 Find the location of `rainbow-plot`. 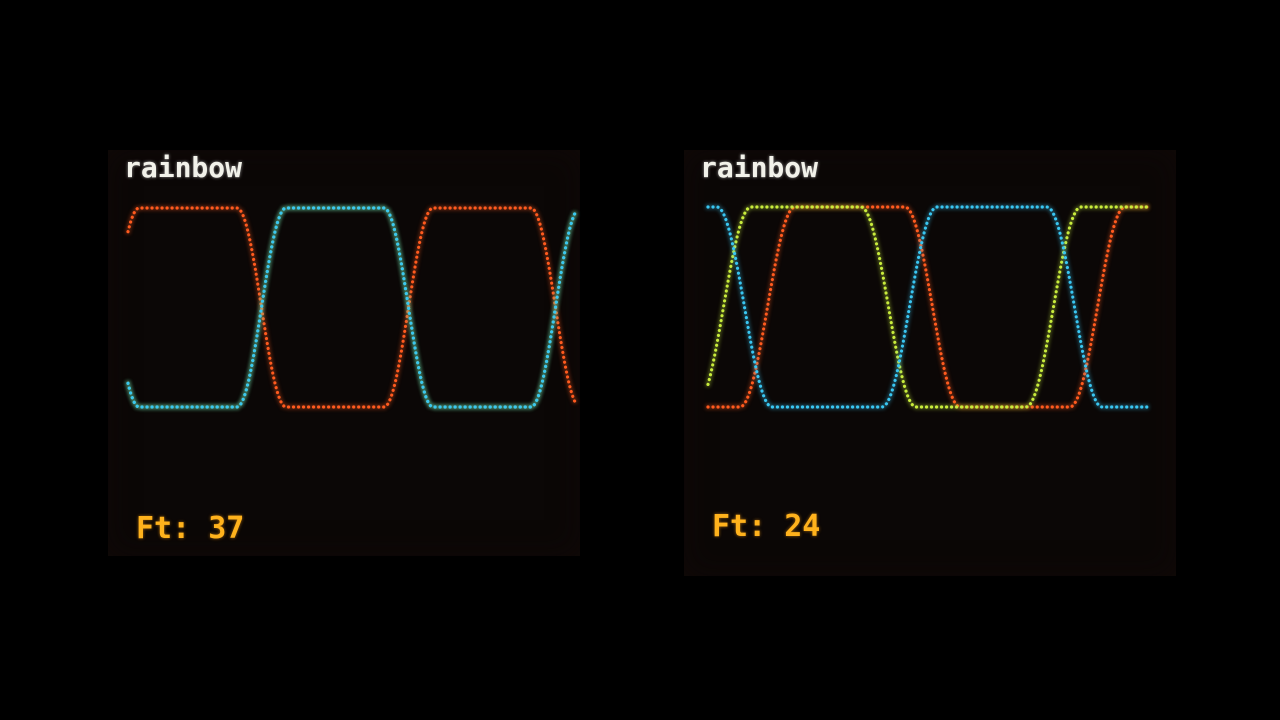

rainbow-plot is located at coordinates (351, 307).